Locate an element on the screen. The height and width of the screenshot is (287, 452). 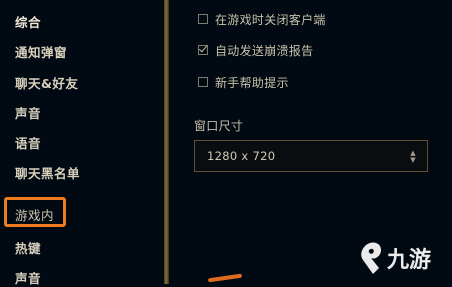
sidebar-item-in-game: 游戏内 is located at coordinates (34, 214).